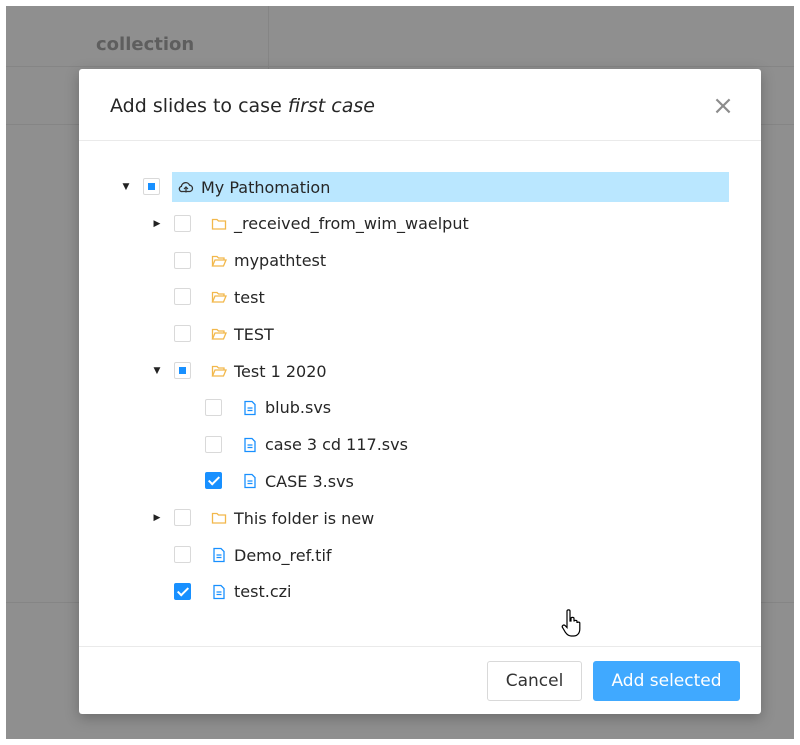  What do you see at coordinates (420, 680) in the screenshot?
I see `dialog-footer: Cancel Add selected` at bounding box center [420, 680].